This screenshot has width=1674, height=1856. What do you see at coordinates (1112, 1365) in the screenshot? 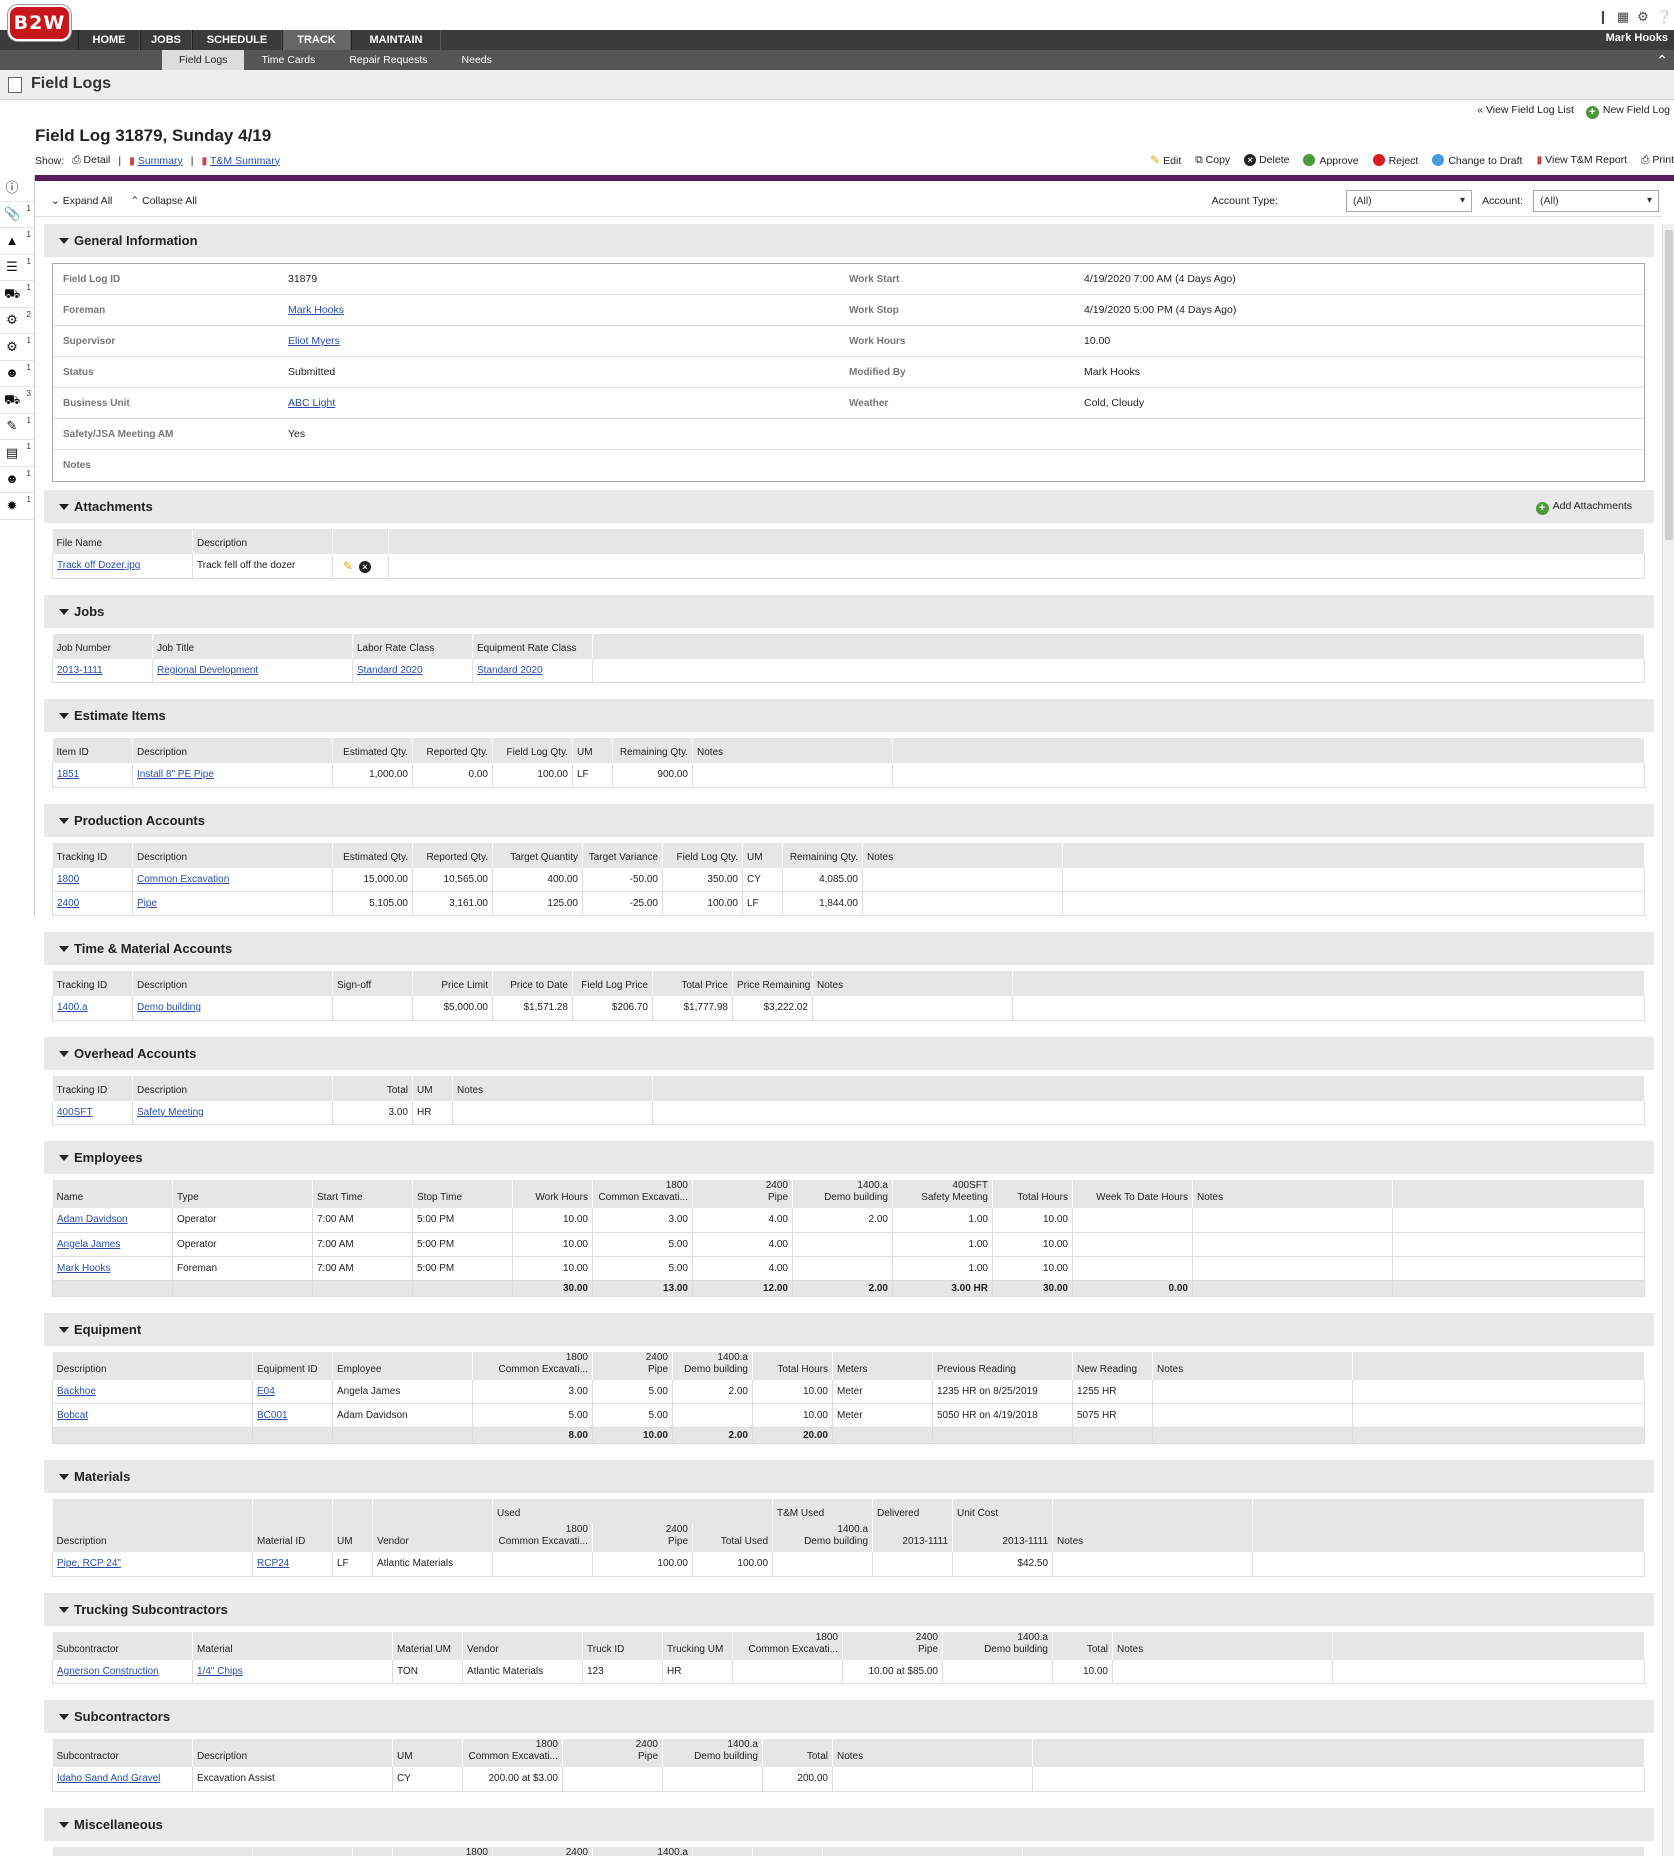
I see `column-header: New Reading` at bounding box center [1112, 1365].